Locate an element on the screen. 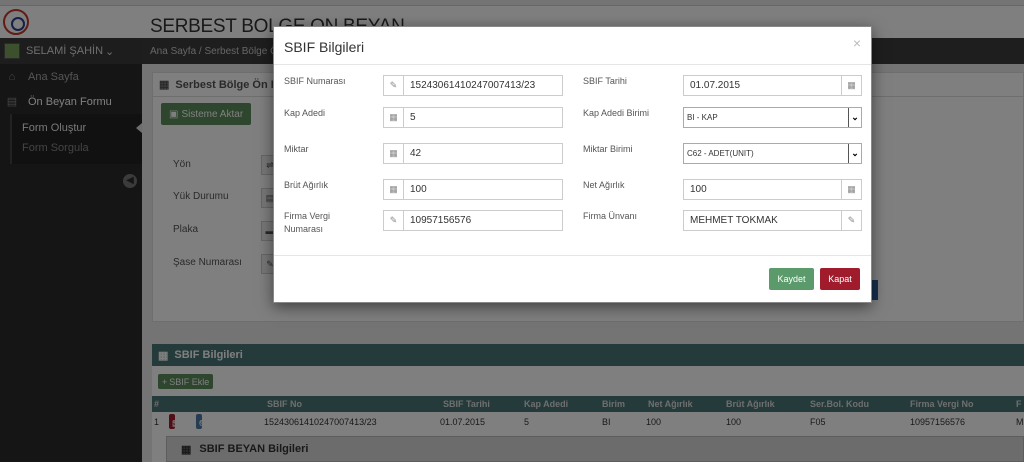  calendar-icon: ▦ is located at coordinates (851, 85).